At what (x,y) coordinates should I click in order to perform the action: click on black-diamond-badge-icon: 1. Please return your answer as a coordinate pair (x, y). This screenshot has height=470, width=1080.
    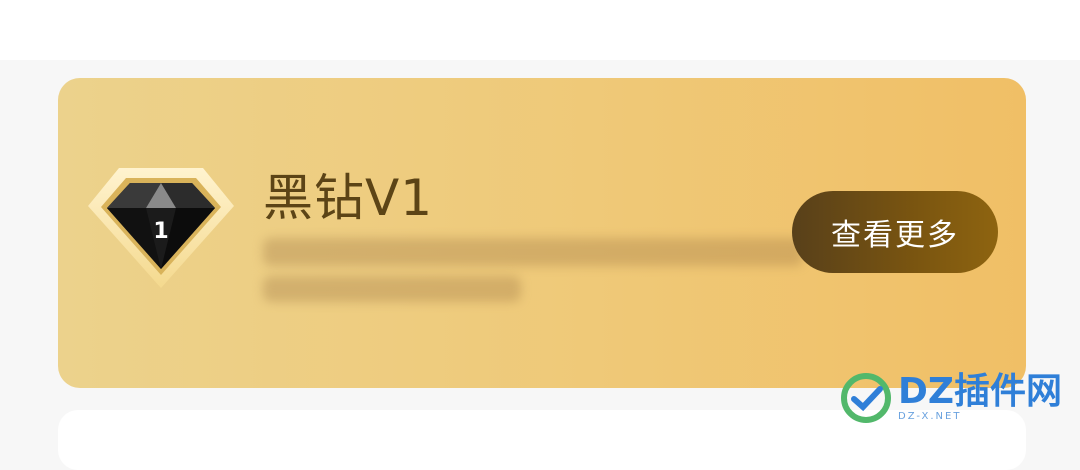
    Looking at the image, I should click on (161, 225).